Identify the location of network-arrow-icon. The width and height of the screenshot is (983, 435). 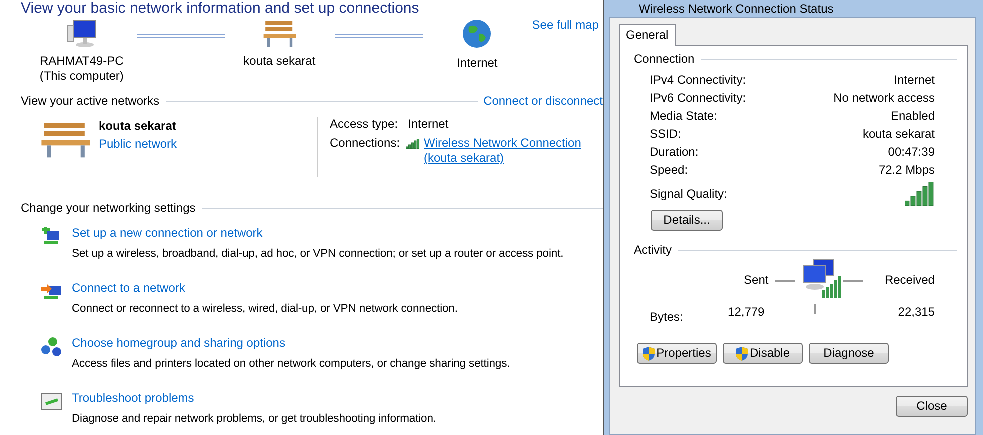
(52, 292).